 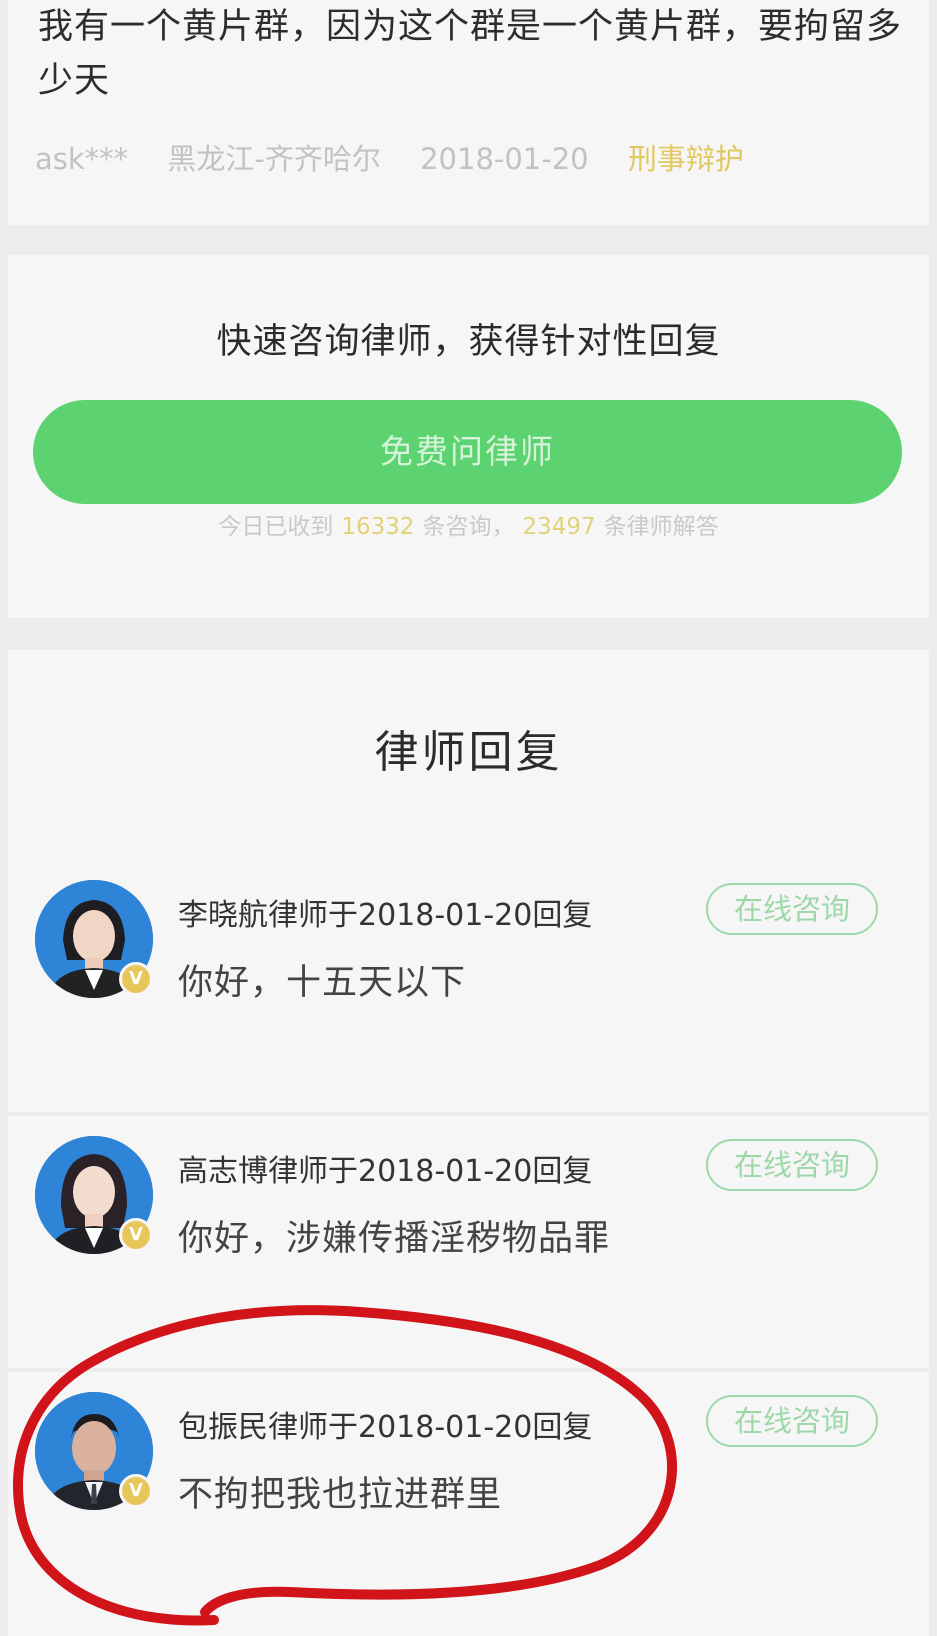 What do you see at coordinates (470, 54) in the screenshot?
I see `question-title: 我有一个黄片群，因为这个群是一个黄片群，要拘留多少天` at bounding box center [470, 54].